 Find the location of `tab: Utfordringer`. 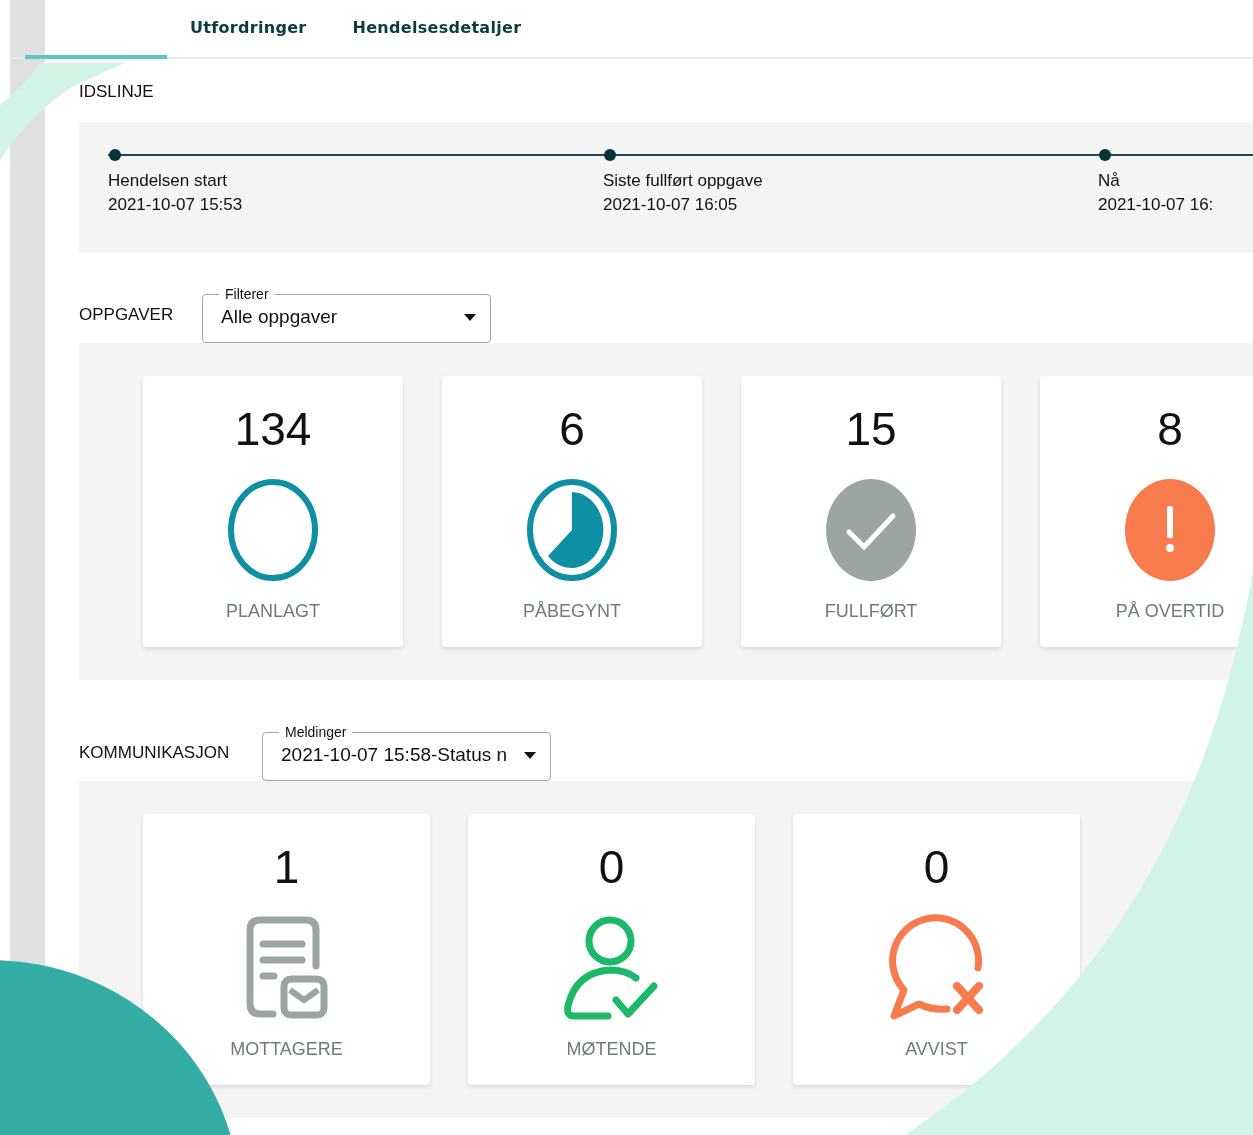

tab: Utfordringer is located at coordinates (248, 29).